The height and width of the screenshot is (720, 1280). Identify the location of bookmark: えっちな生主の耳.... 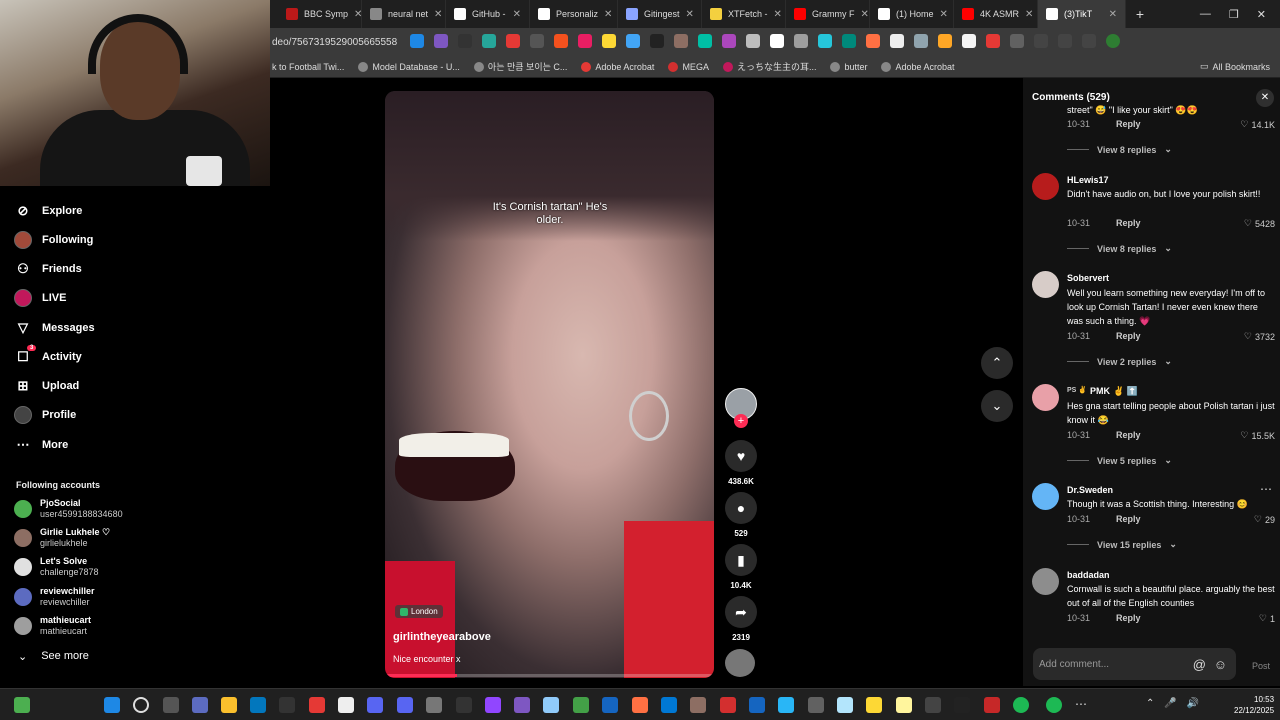
(769, 66).